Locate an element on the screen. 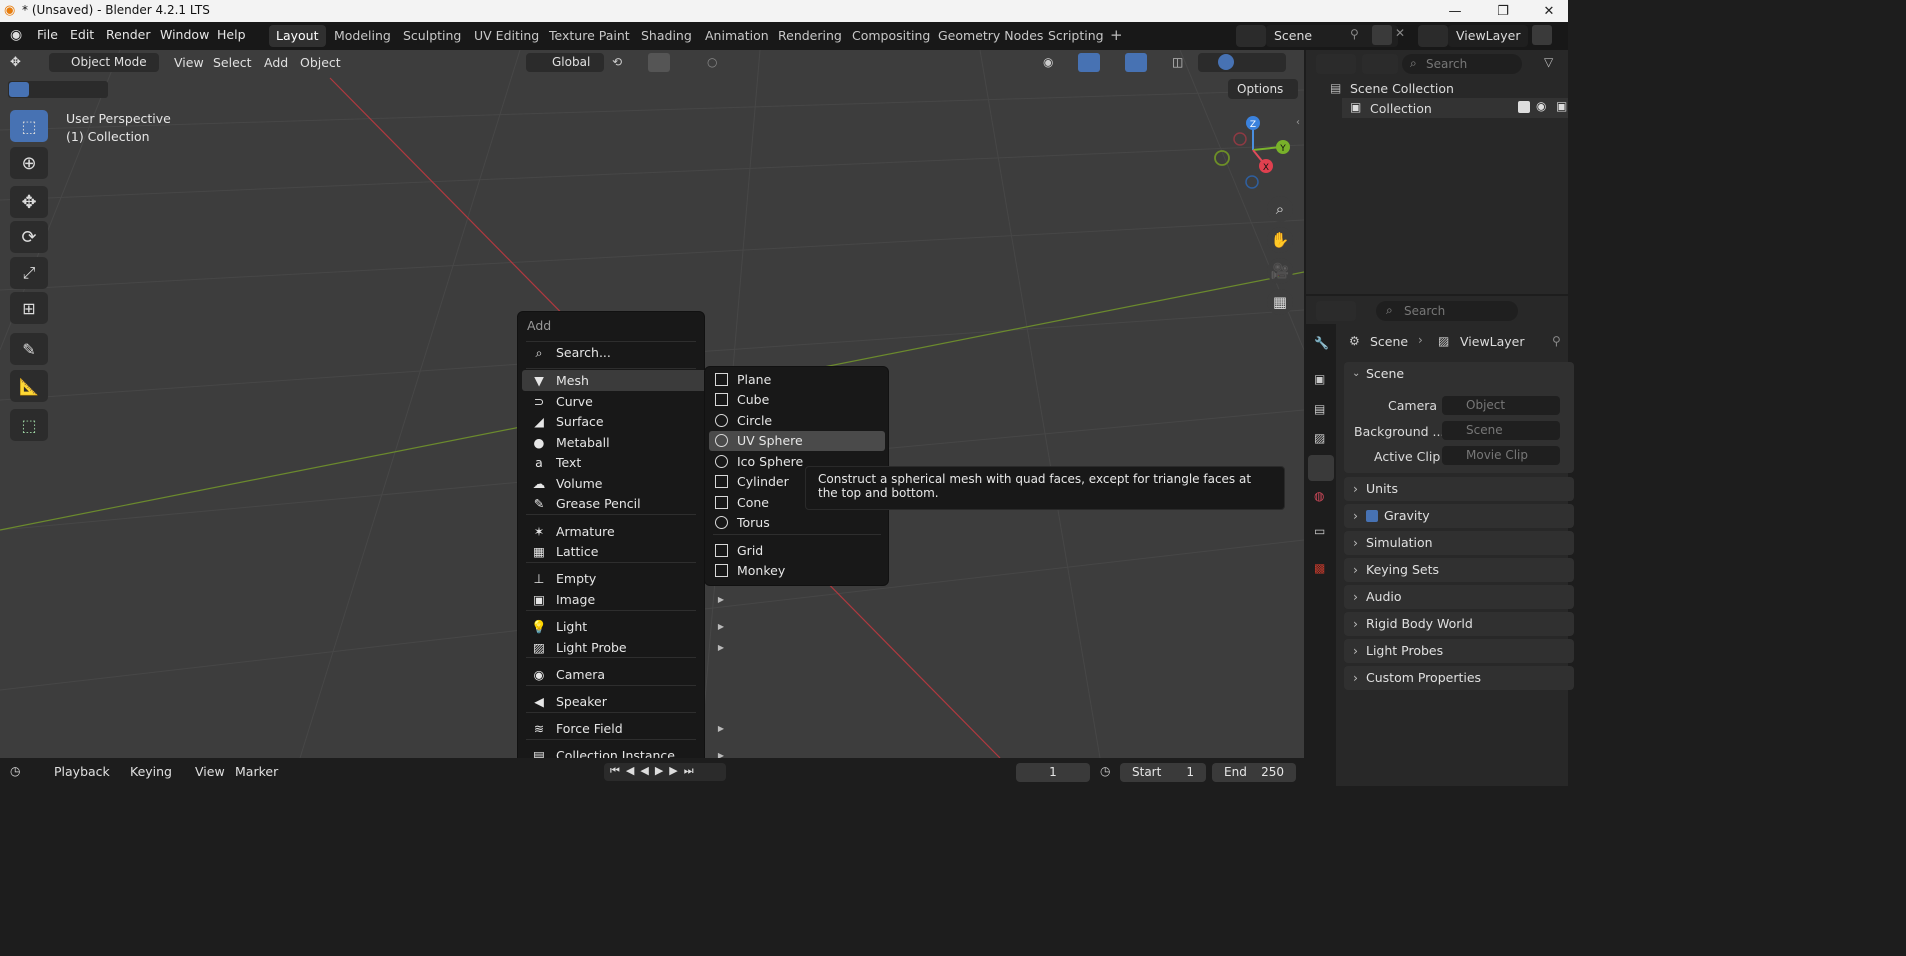 This screenshot has width=1906, height=956. view-layer-tab-icon: ▨ is located at coordinates (1319, 438).